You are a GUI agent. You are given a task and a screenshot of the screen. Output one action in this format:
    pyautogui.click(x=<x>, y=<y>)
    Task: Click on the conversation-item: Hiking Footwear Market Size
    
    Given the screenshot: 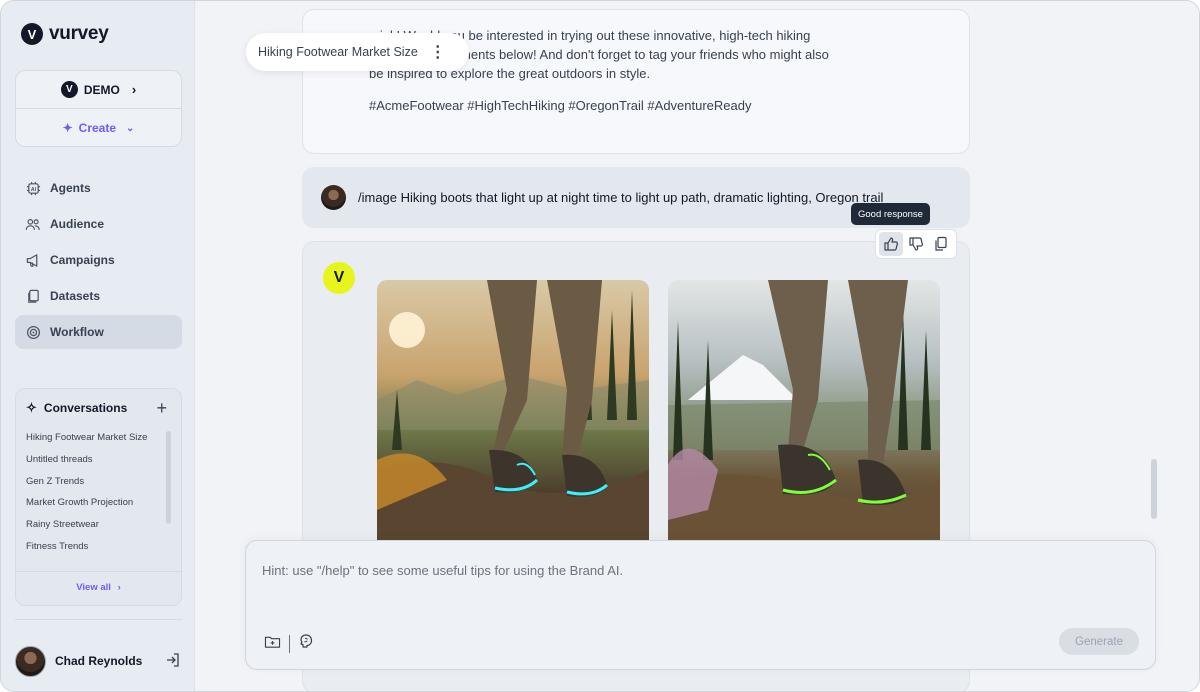 What is the action you would take?
    pyautogui.click(x=103, y=438)
    